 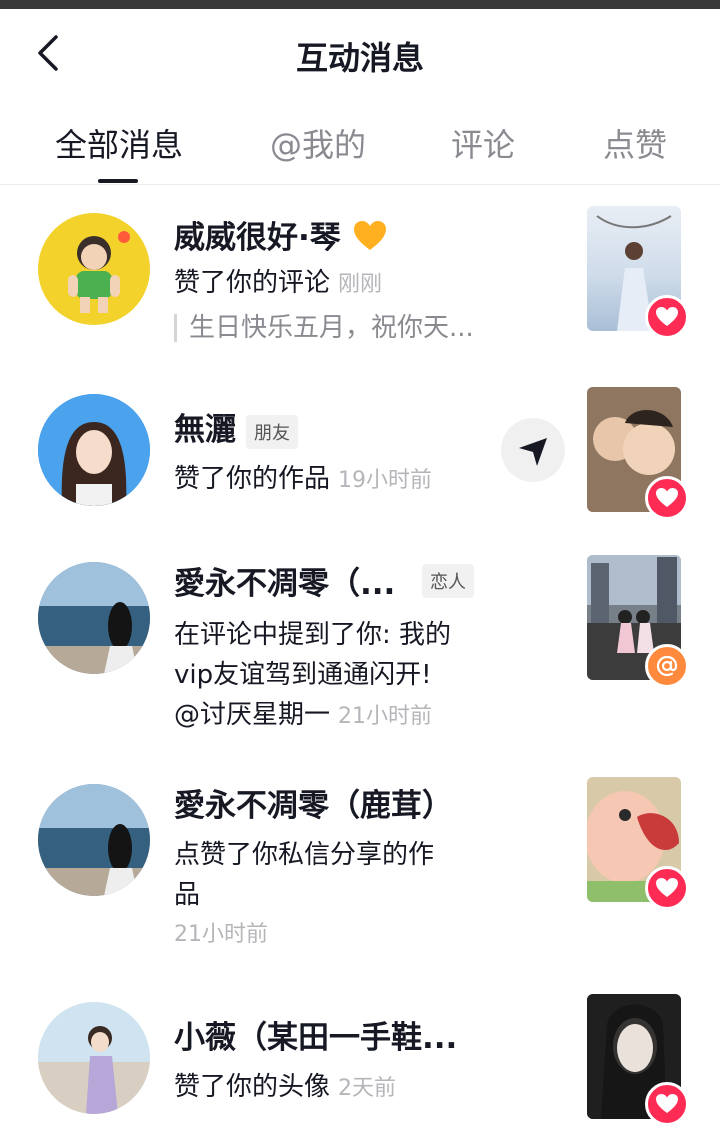 What do you see at coordinates (257, 238) in the screenshot?
I see `user-name: 威威很好·琴` at bounding box center [257, 238].